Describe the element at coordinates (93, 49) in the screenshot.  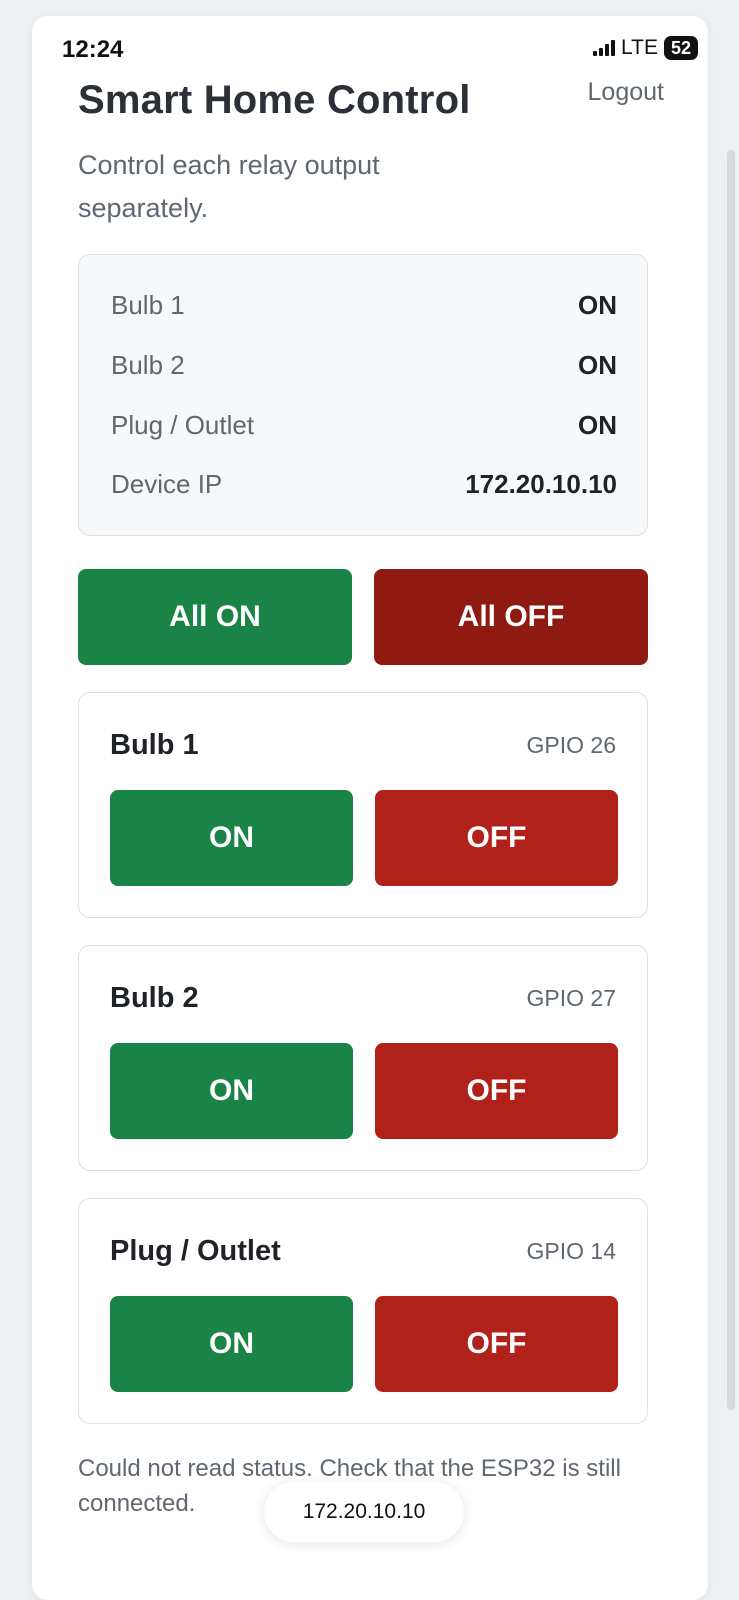
I see `status-time: 12:24` at that location.